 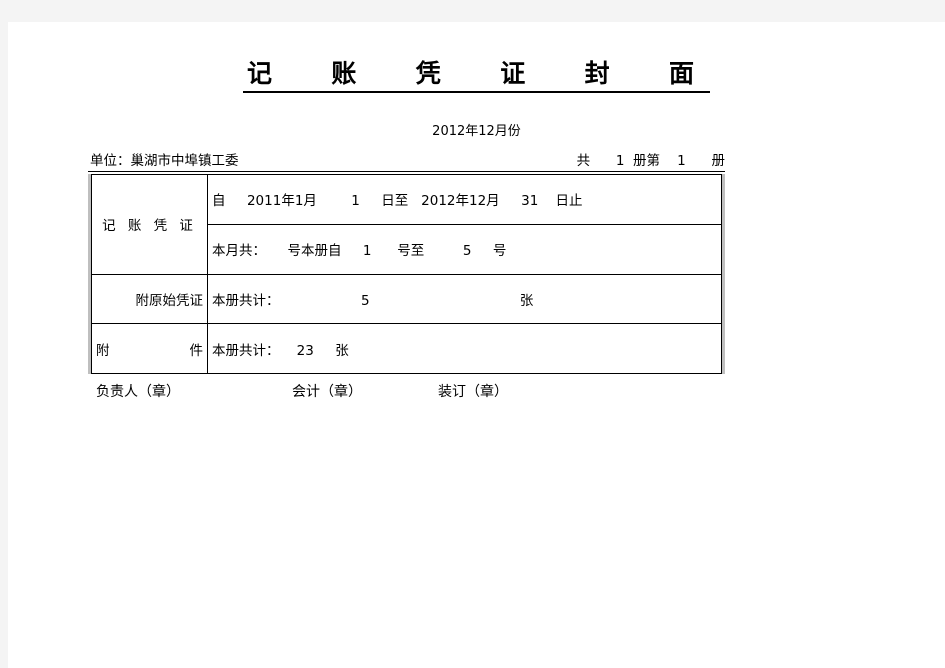 What do you see at coordinates (149, 299) in the screenshot?
I see `row-label-original-vouchers: 附原始凭证` at bounding box center [149, 299].